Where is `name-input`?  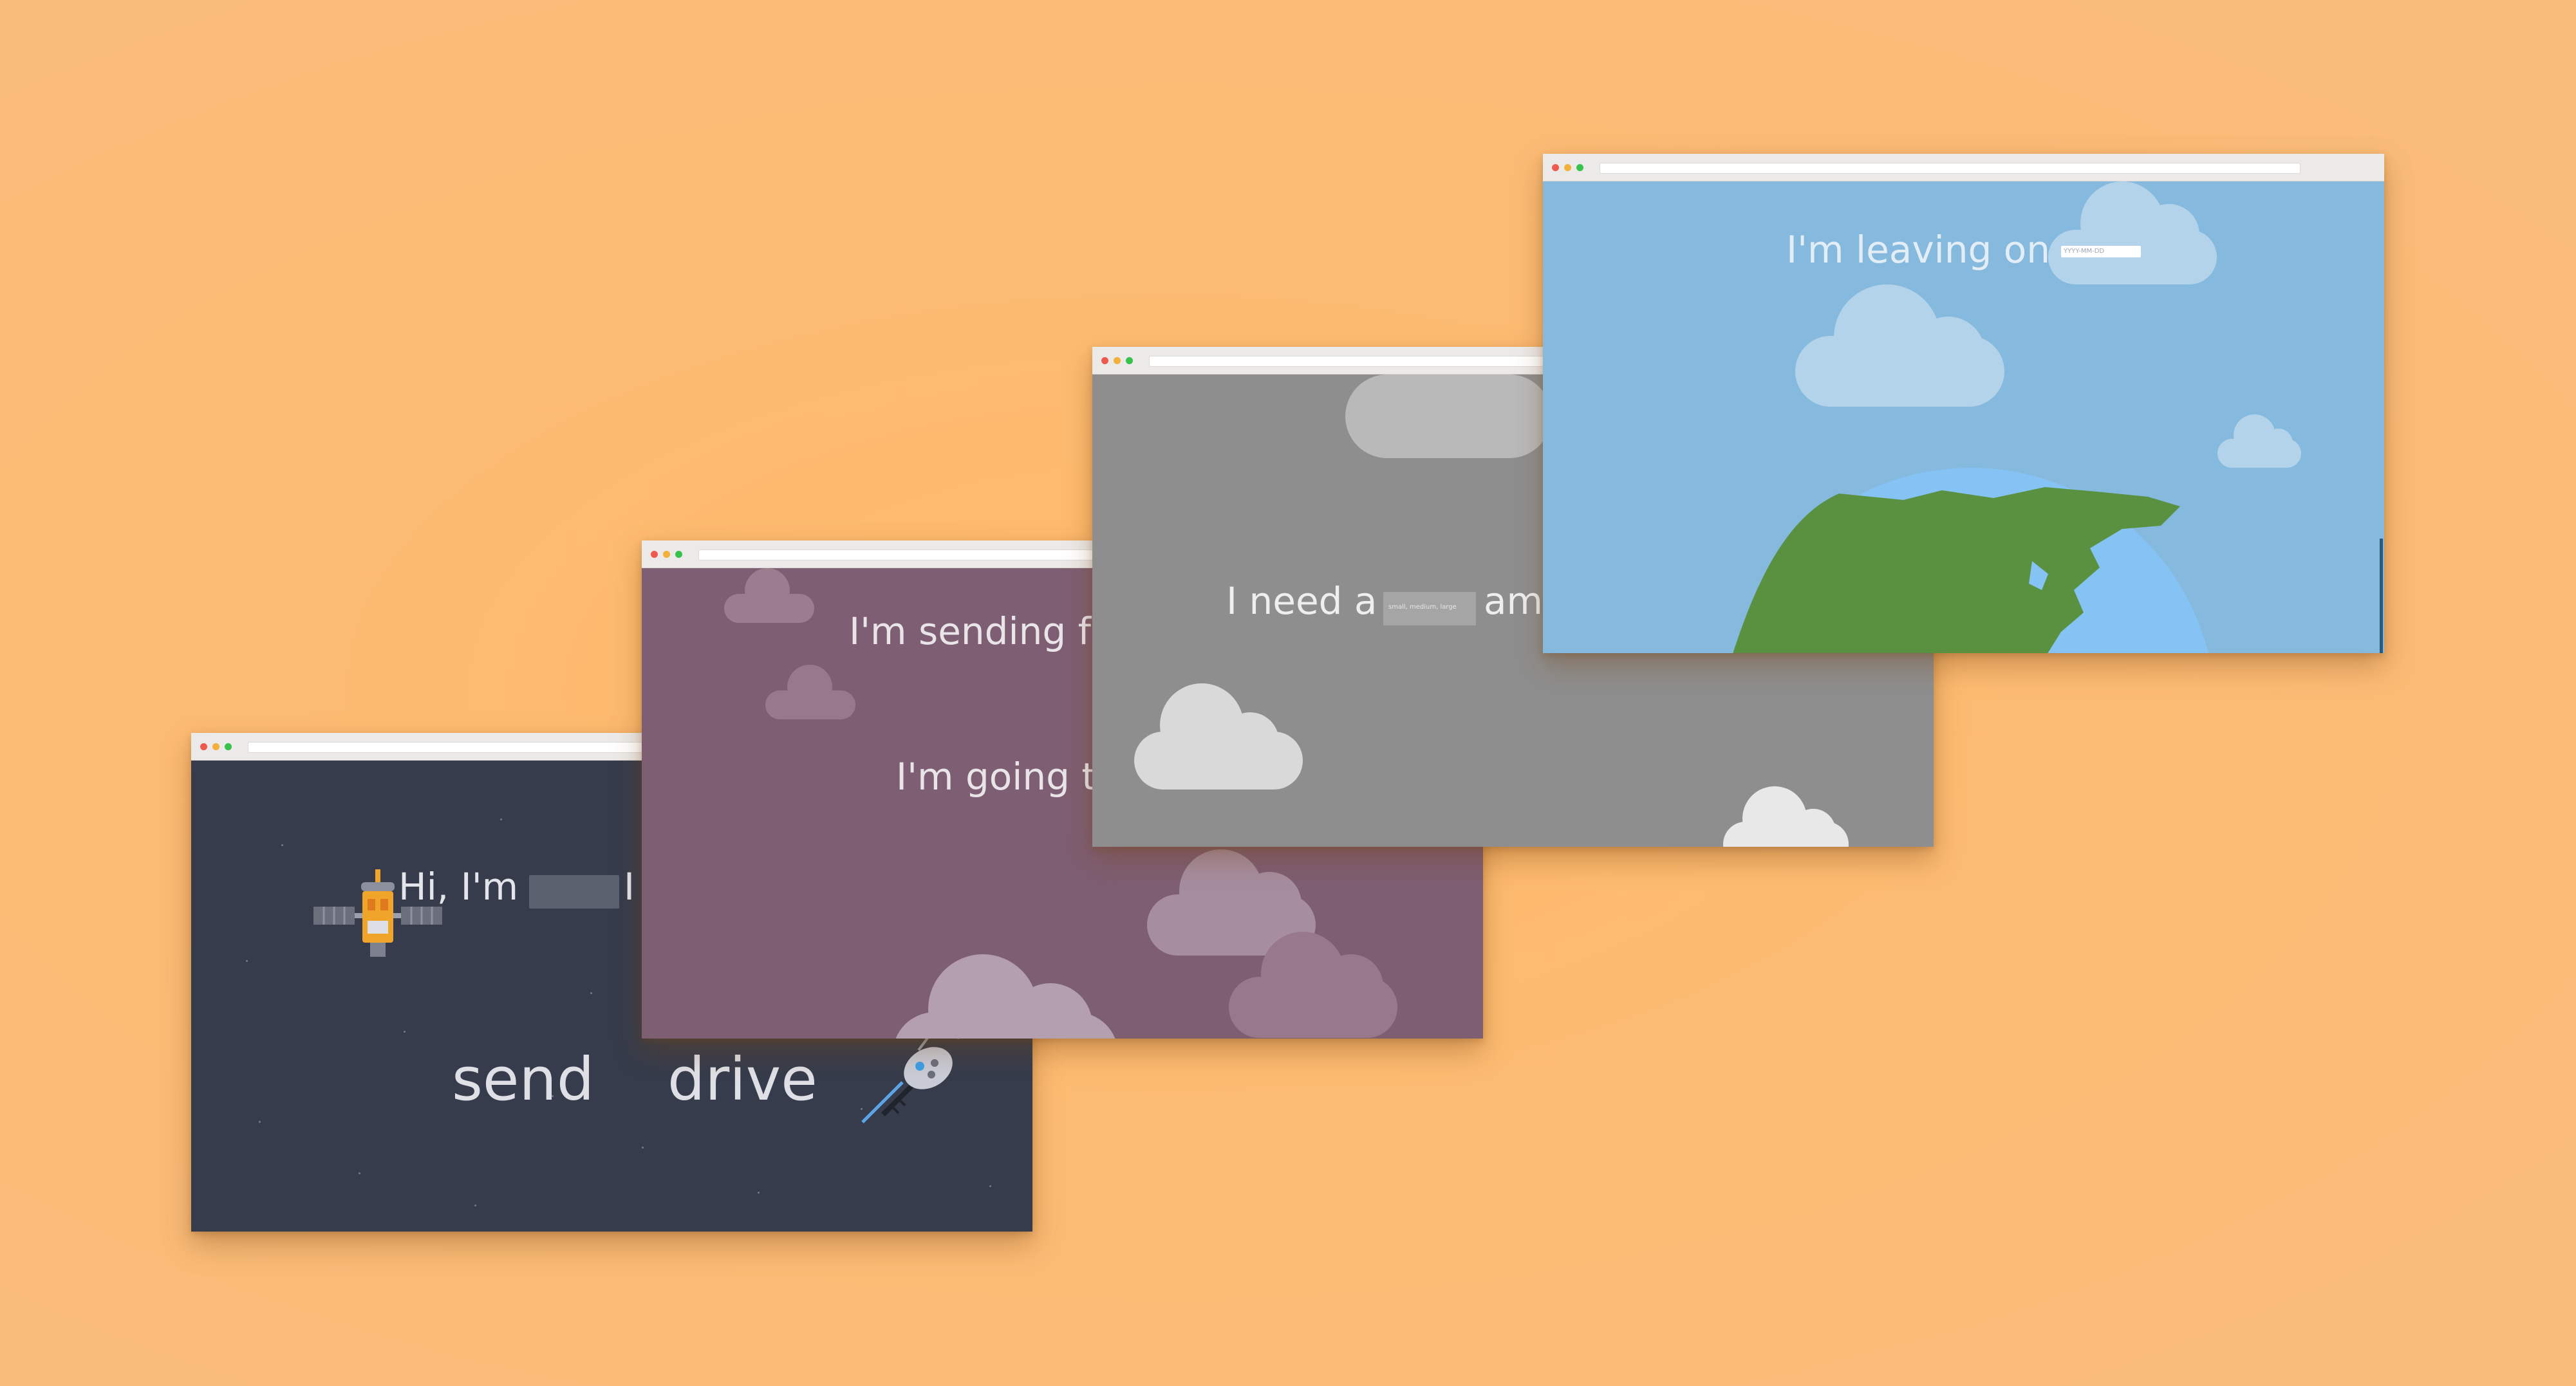
name-input is located at coordinates (574, 892).